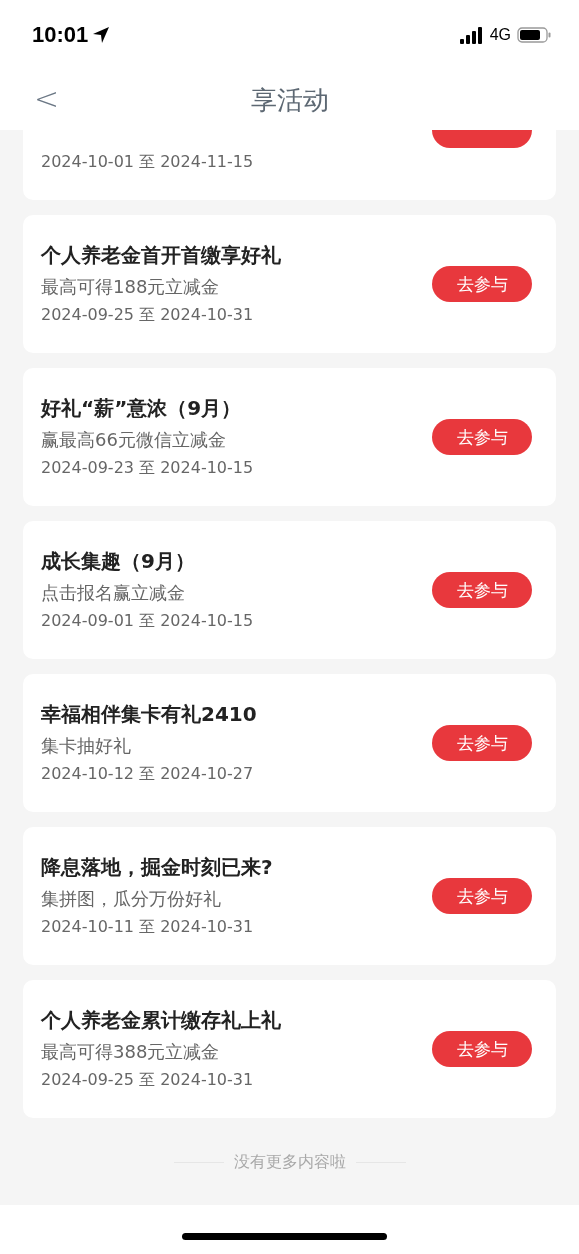 The width and height of the screenshot is (579, 1254). I want to click on activity-title: 成长集趣（9月）, so click(118, 561).